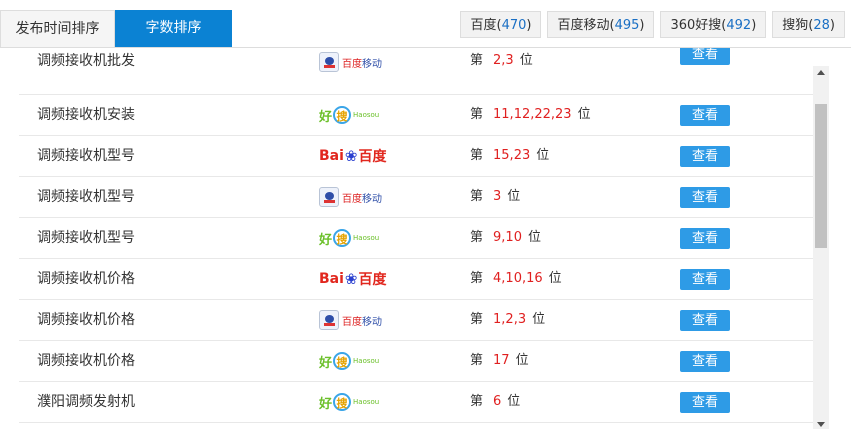  Describe the element at coordinates (416, 361) in the screenshot. I see `table-row: 调频接收机价格 好搜 Haosou 第 17 位 查看` at that location.